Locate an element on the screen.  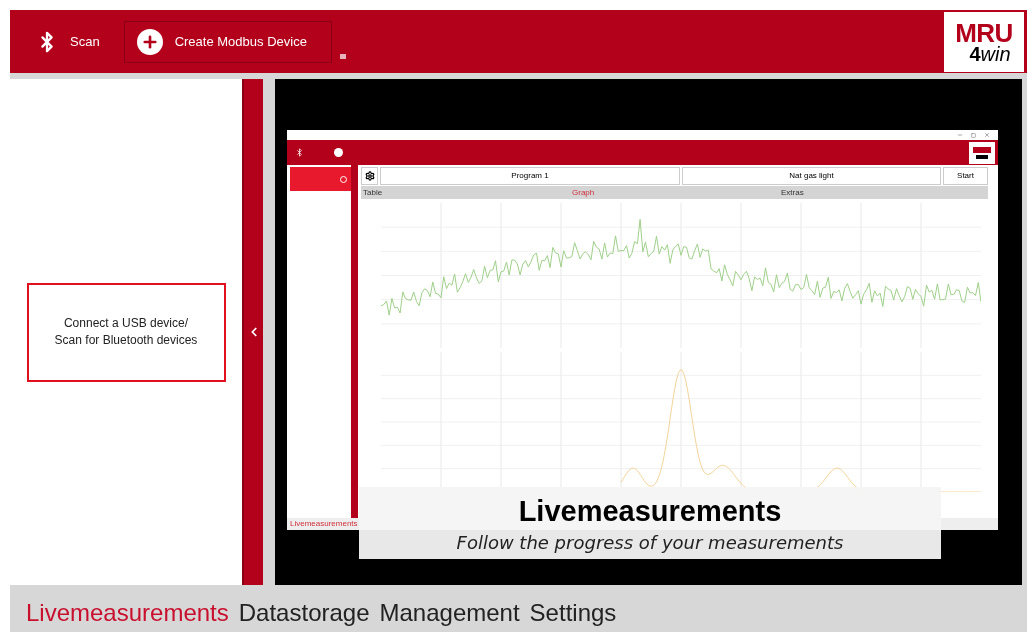
nav-item: Datastorage is located at coordinates (304, 612).